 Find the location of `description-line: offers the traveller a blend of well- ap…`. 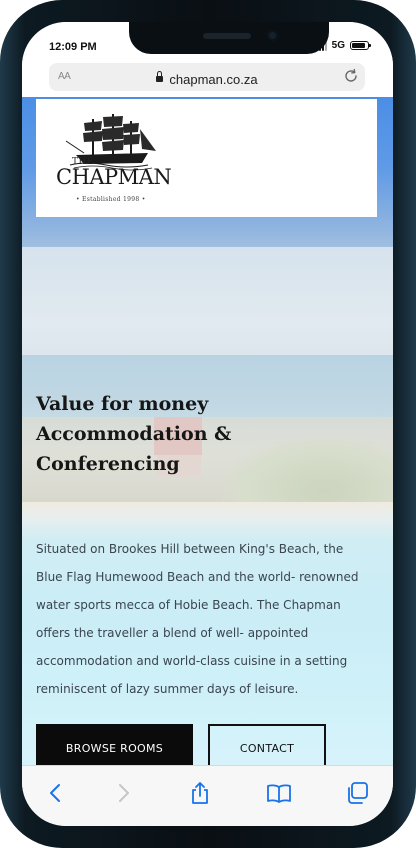

description-line: offers the traveller a blend of well- ap… is located at coordinates (172, 633).